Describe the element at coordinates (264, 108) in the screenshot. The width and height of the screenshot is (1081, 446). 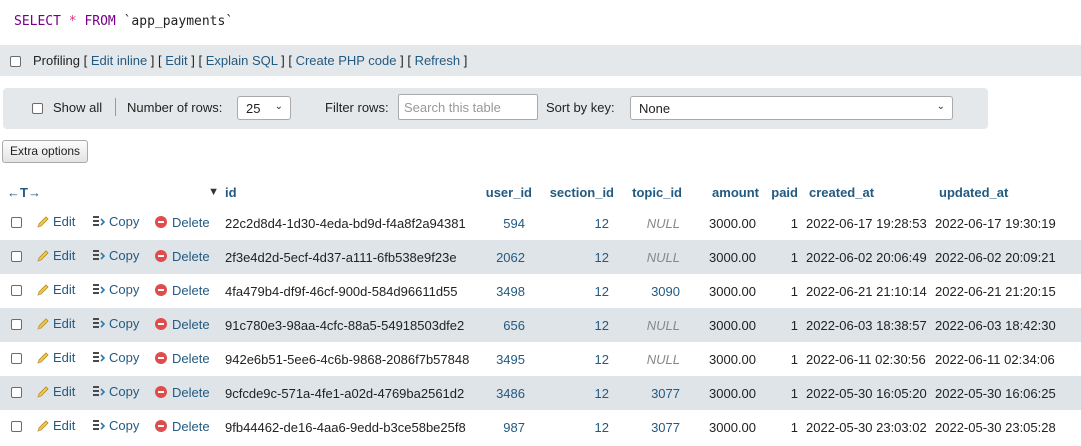
I see `rows-select: 25 ⌄` at that location.